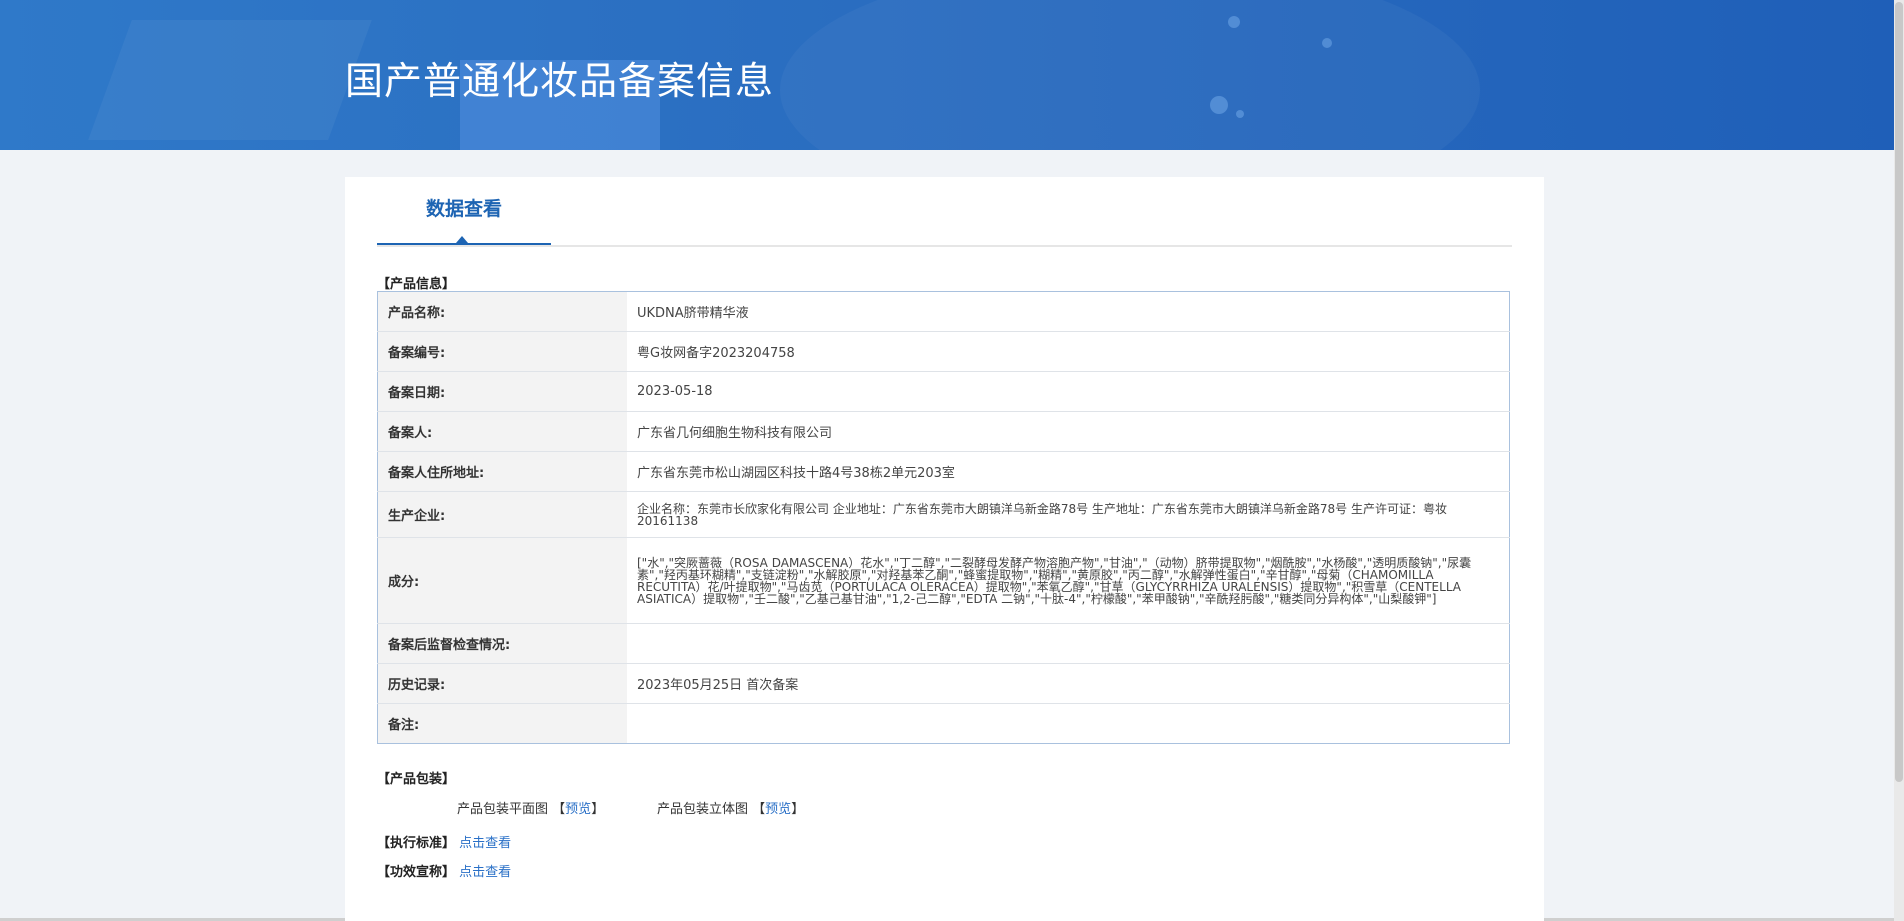  I want to click on package-flat-item: 产品包装平面图 【预览】, so click(530, 807).